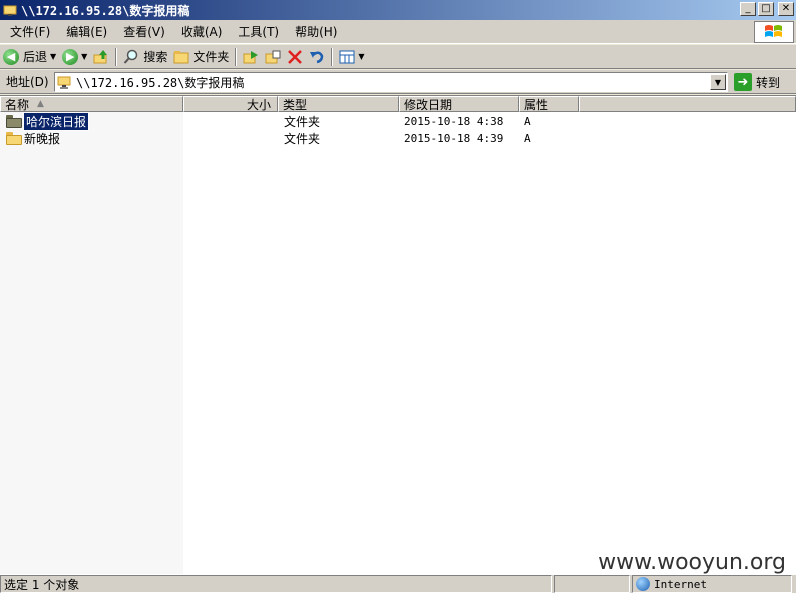  Describe the element at coordinates (181, 56) in the screenshot. I see `folders-icon` at that location.